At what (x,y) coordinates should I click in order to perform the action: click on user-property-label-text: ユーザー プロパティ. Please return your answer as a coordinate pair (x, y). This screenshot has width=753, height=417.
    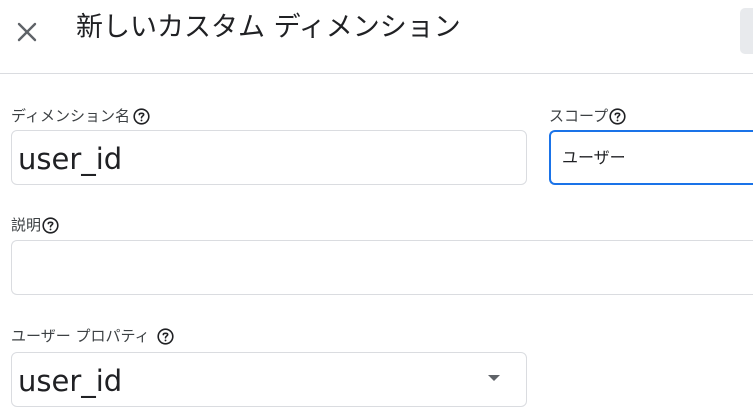
    Looking at the image, I should click on (80, 336).